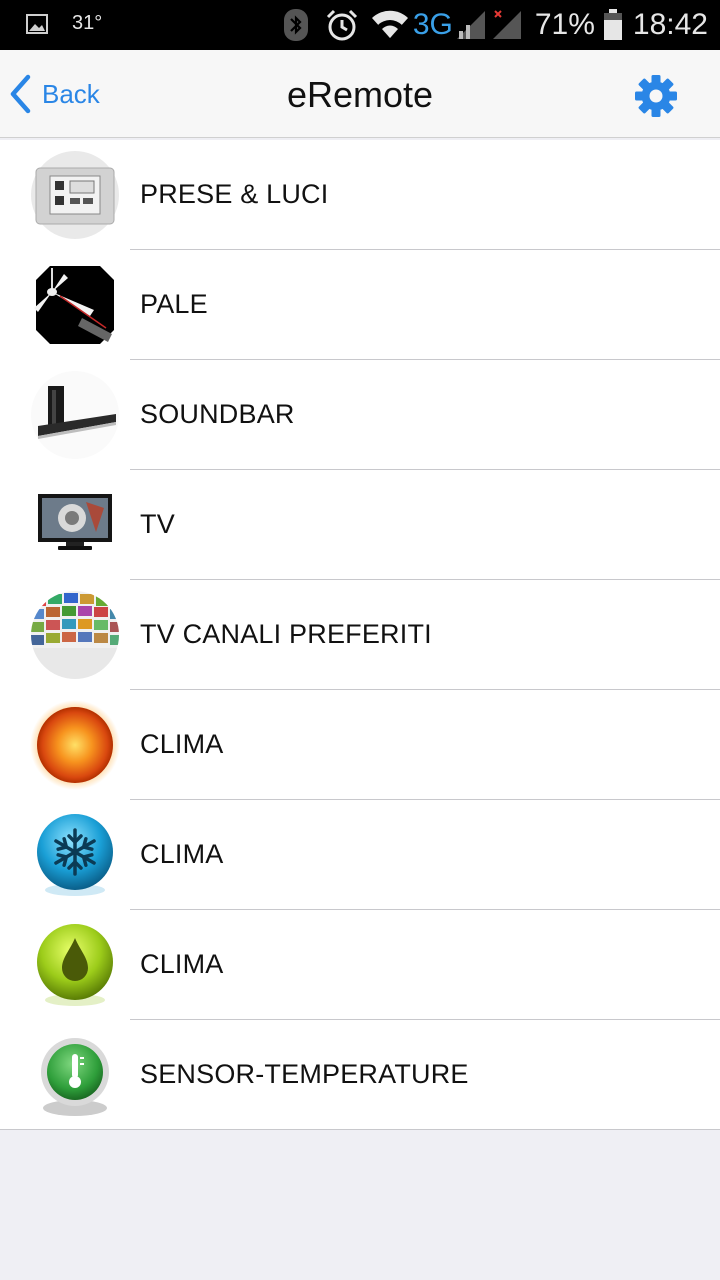  What do you see at coordinates (360, 305) in the screenshot?
I see `list-item-pale: PALE` at bounding box center [360, 305].